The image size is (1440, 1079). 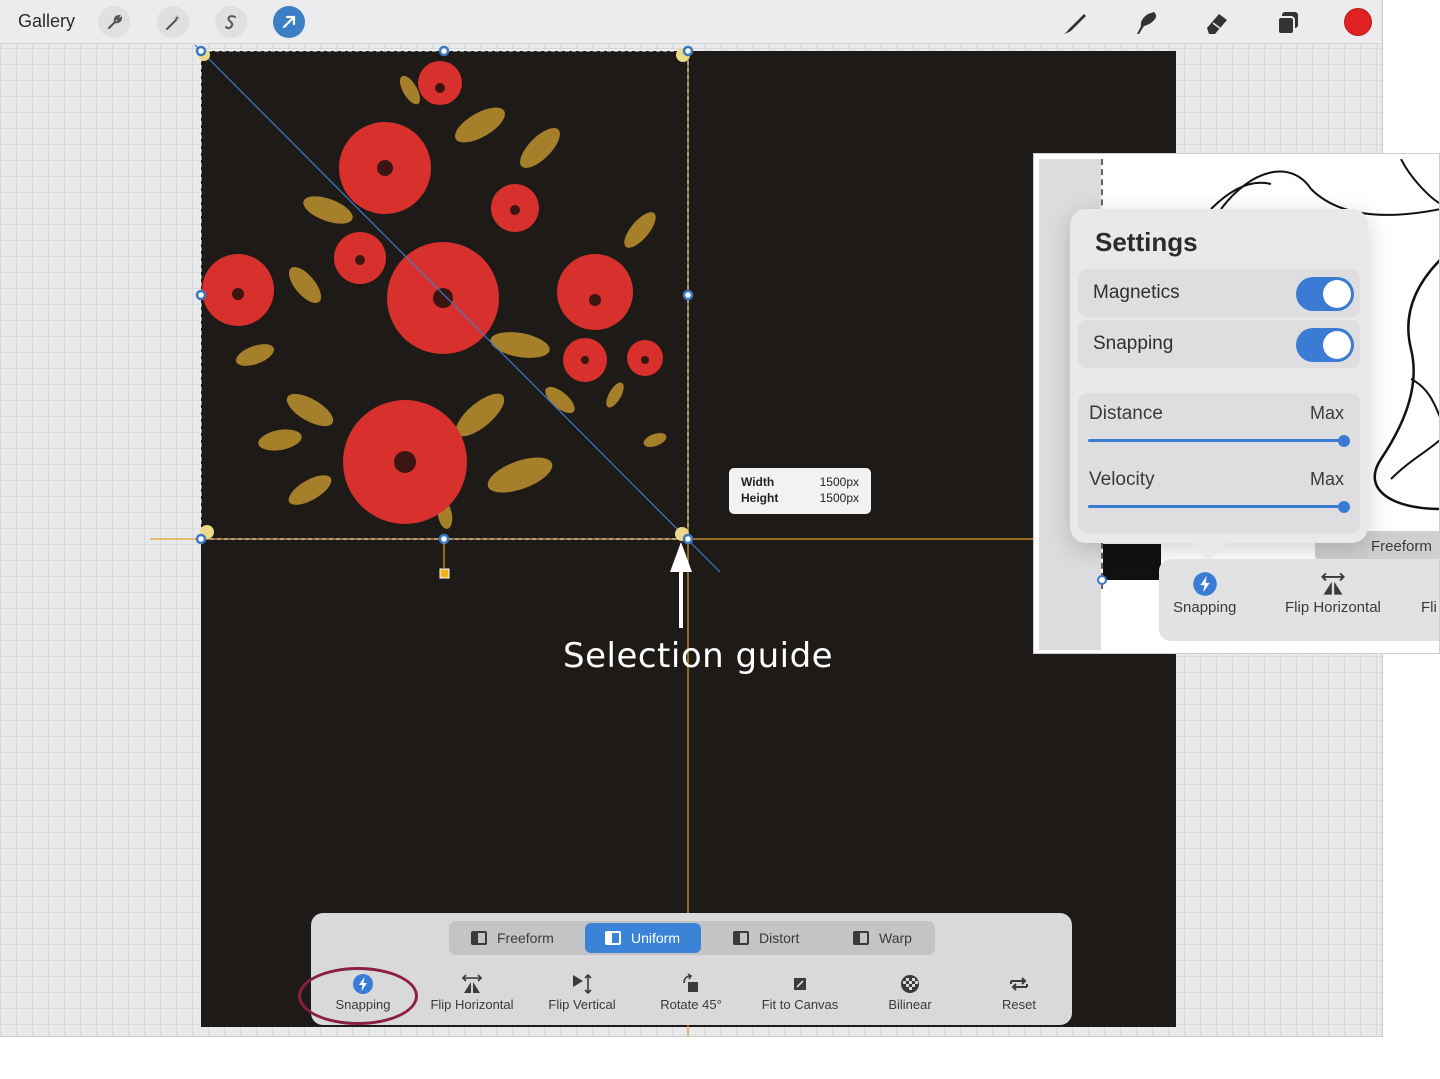 What do you see at coordinates (582, 996) in the screenshot?
I see `flip-vertical-button: Flip Vertical` at bounding box center [582, 996].